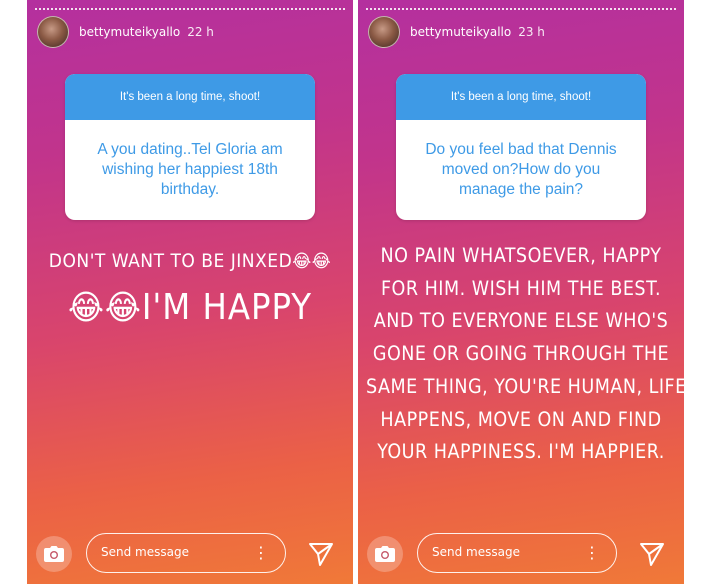  I want to click on answer-text-line: HAPPENS, MOVE ON AND FIND, so click(521, 419).